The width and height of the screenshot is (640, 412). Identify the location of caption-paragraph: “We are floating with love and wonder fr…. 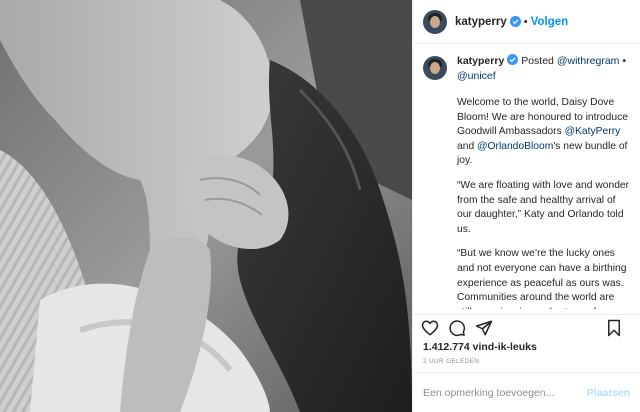
(543, 207).